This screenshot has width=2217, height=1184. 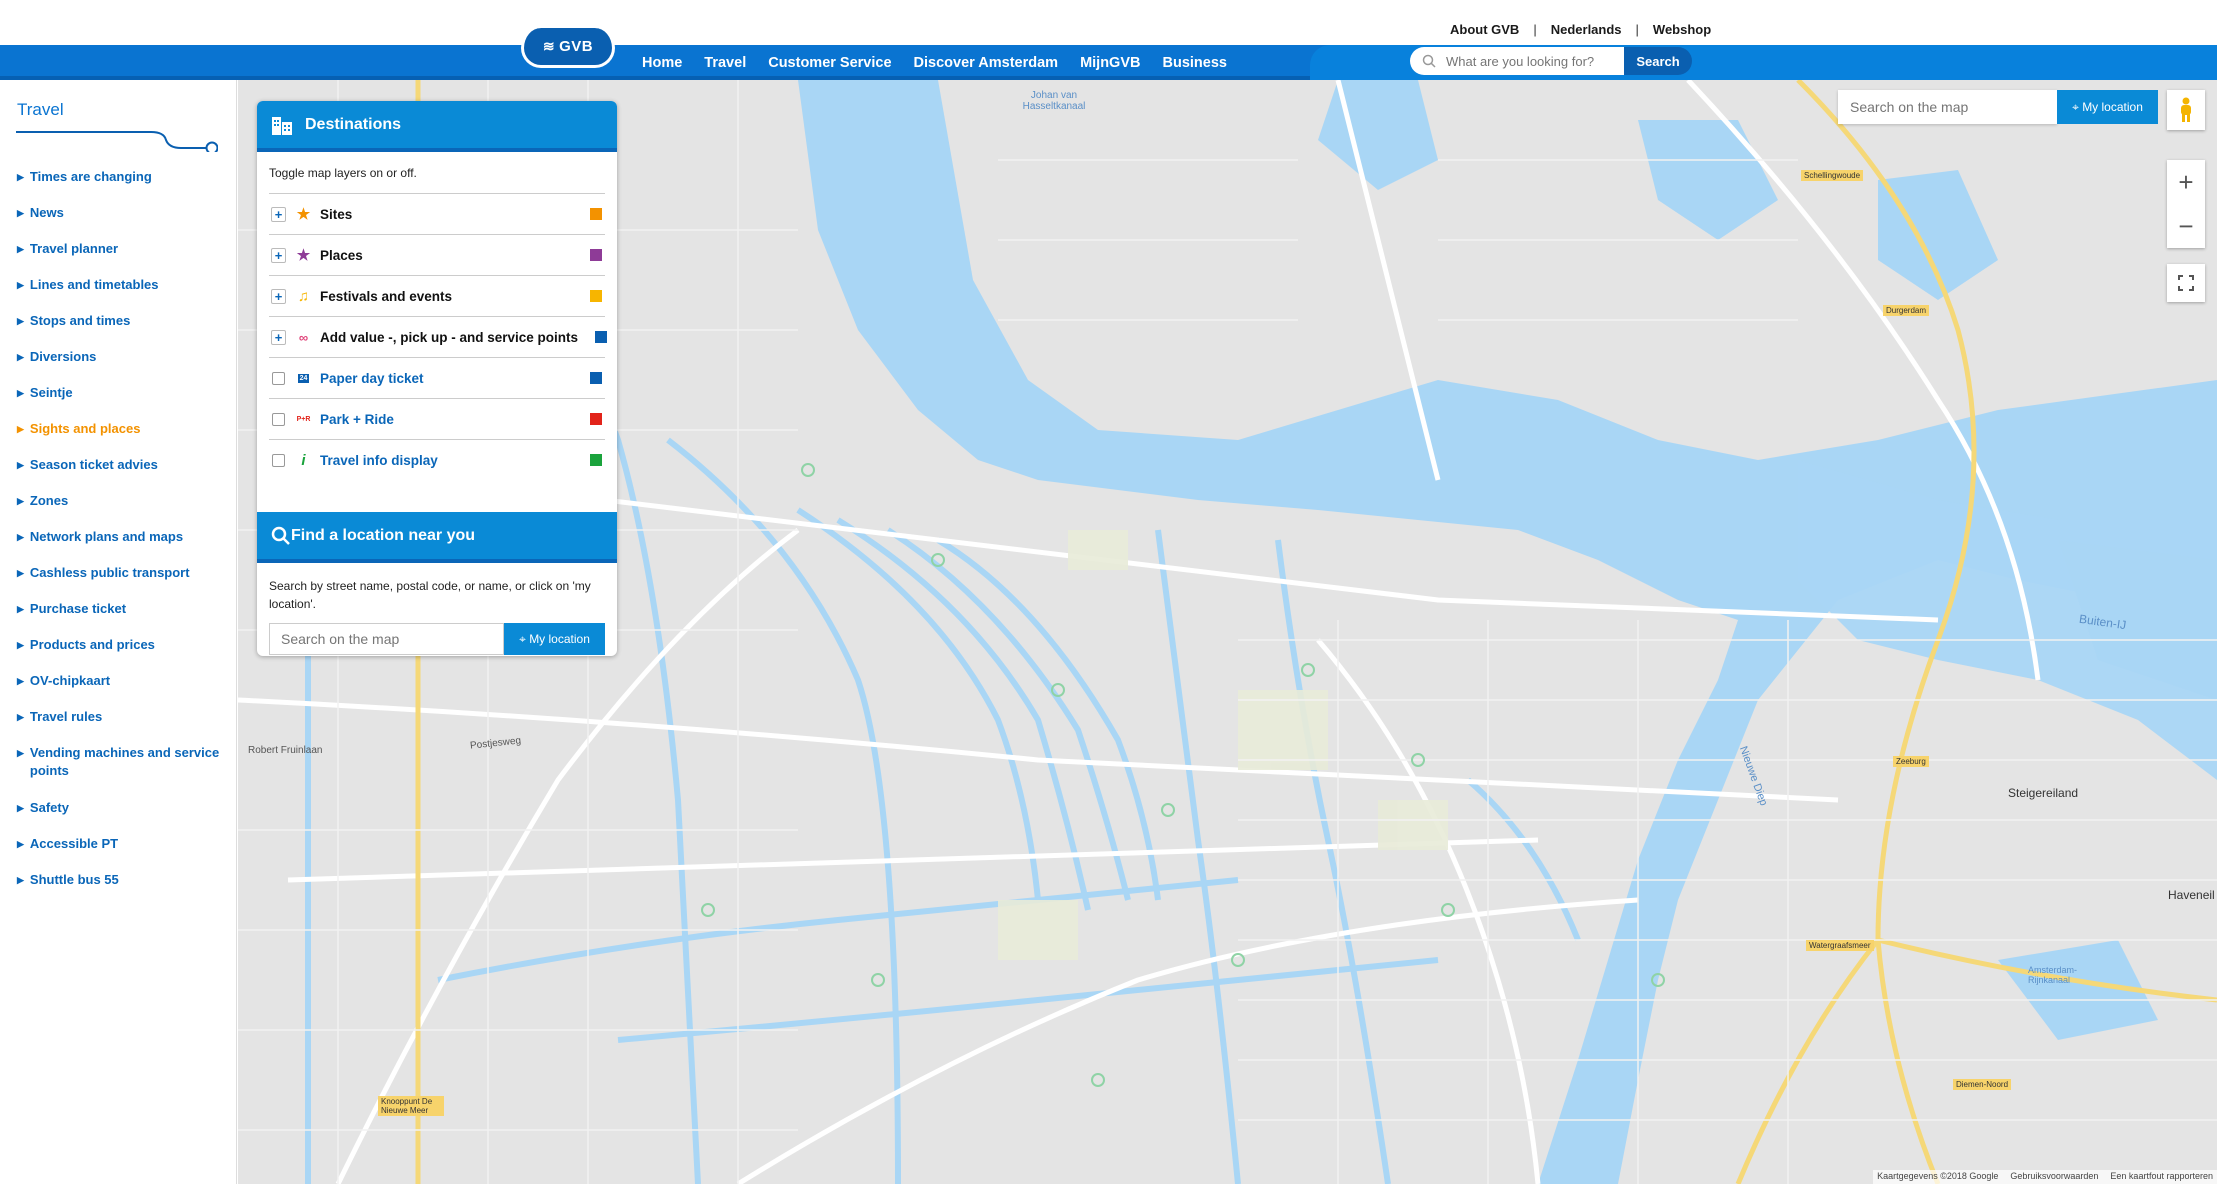 I want to click on sidebar-item: ▶ Travel planner, so click(x=119, y=258).